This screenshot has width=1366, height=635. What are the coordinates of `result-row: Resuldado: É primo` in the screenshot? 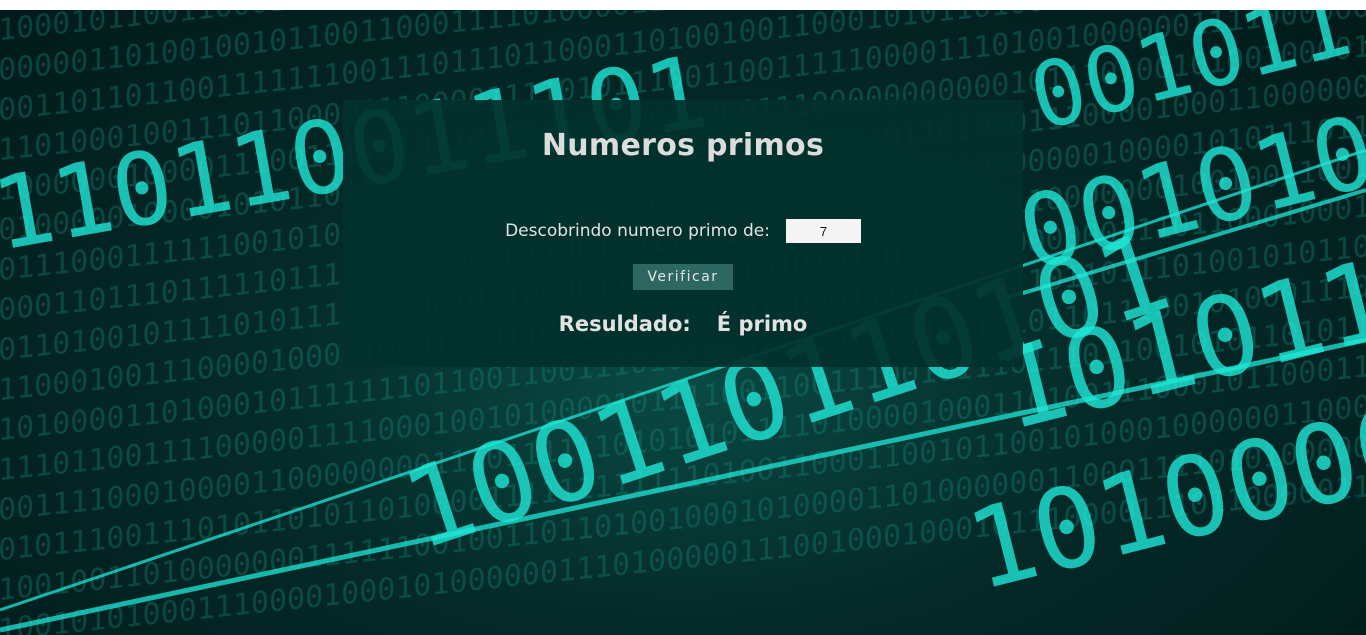 It's located at (683, 324).